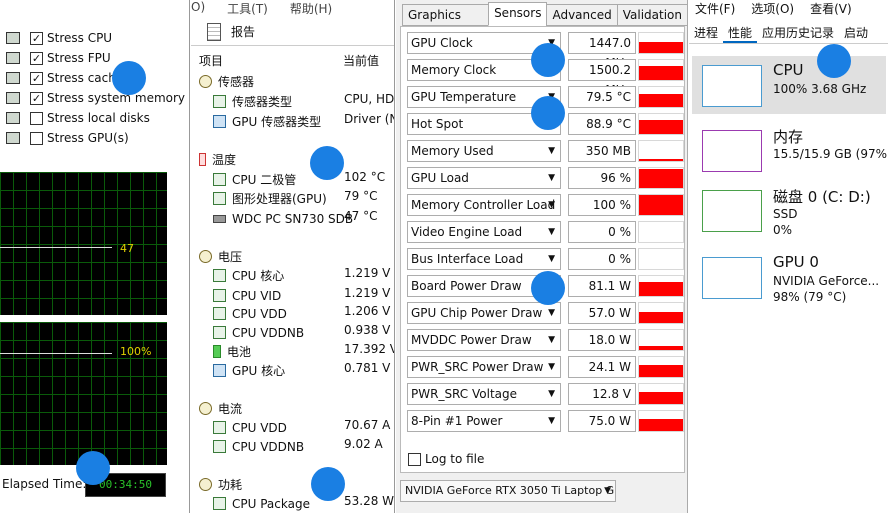  What do you see at coordinates (582, 15) in the screenshot?
I see `tab-advanced: Advanced` at bounding box center [582, 15].